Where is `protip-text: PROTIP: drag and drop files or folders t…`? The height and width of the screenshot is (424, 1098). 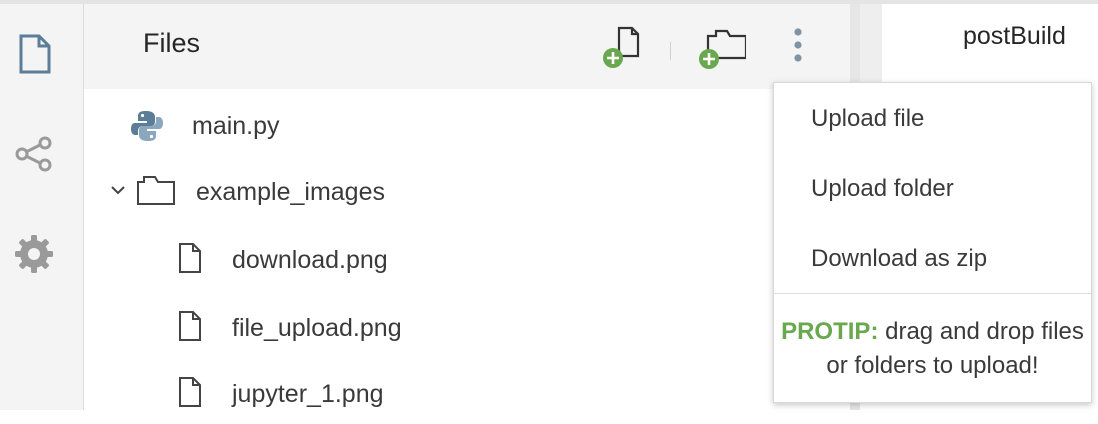 protip-text: PROTIP: drag and drop files or folders t… is located at coordinates (932, 349).